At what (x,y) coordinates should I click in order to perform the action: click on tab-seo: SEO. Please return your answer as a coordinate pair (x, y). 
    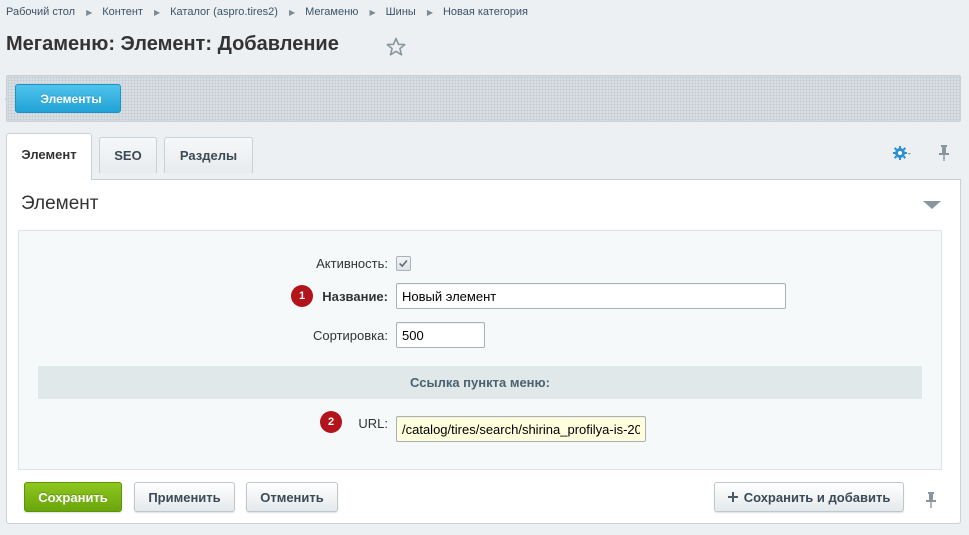
    Looking at the image, I should click on (128, 155).